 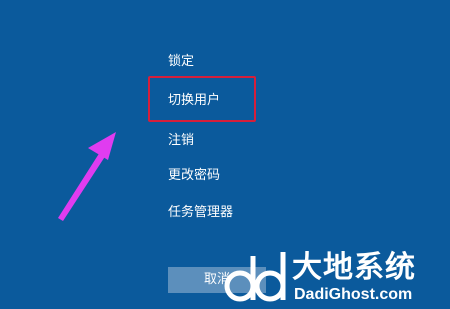 What do you see at coordinates (255, 277) in the screenshot?
I see `dd-logo-icon` at bounding box center [255, 277].